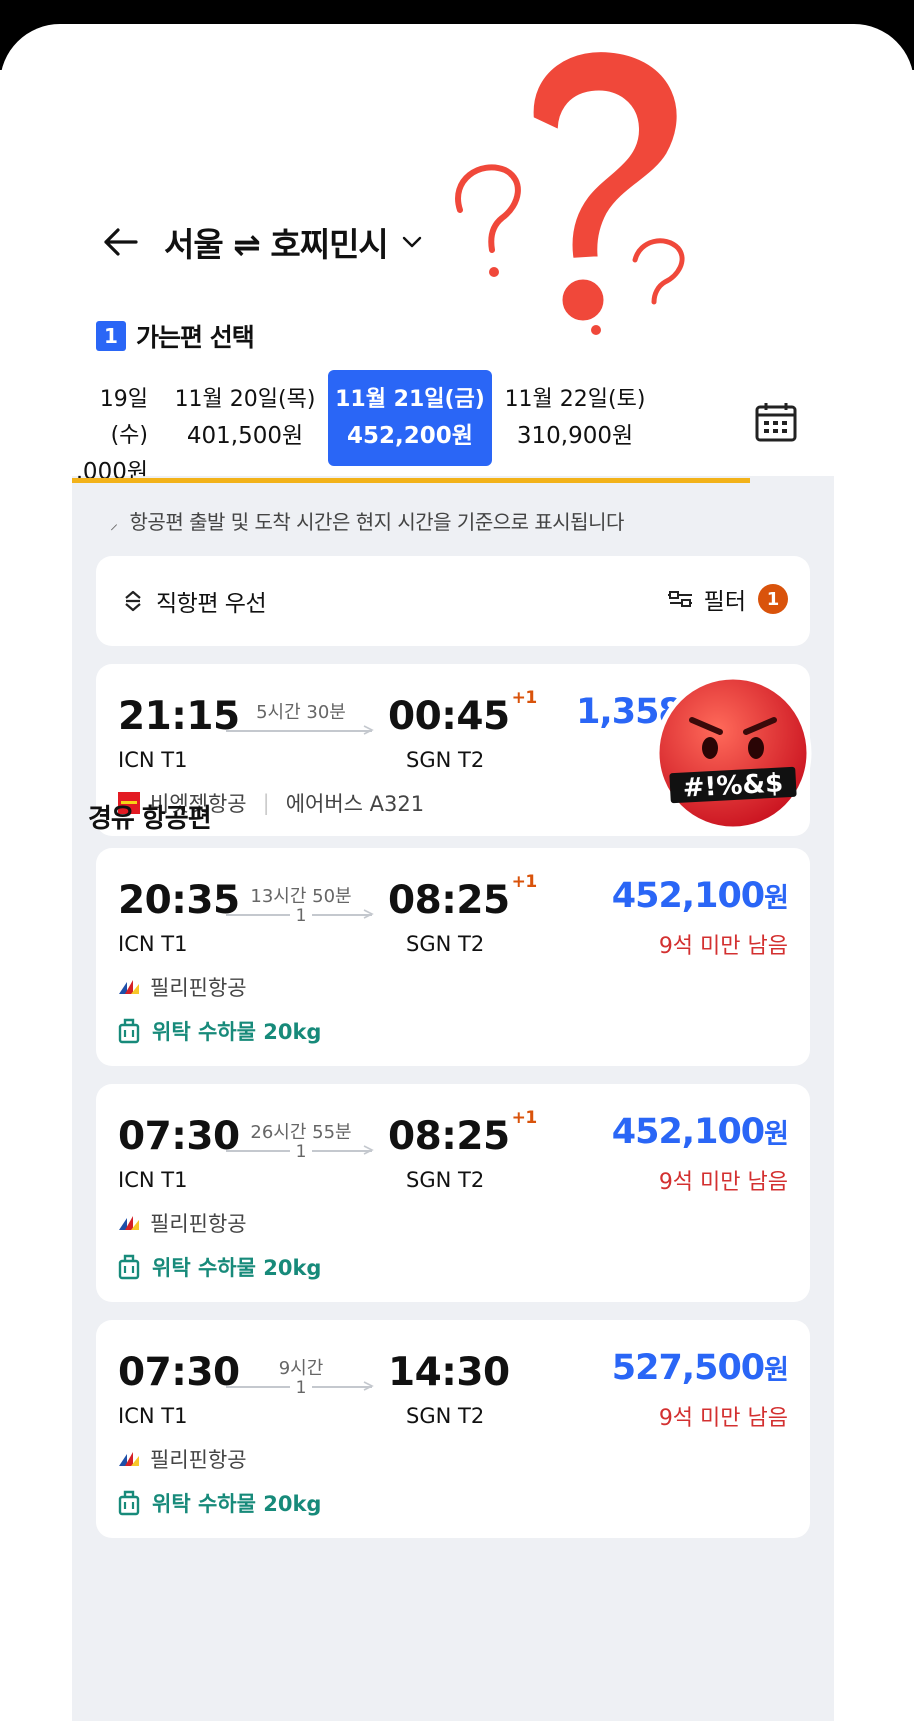 Image resolution: width=914 pixels, height=1721 pixels. Describe the element at coordinates (773, 599) in the screenshot. I see `filter-count-badge: 1` at that location.